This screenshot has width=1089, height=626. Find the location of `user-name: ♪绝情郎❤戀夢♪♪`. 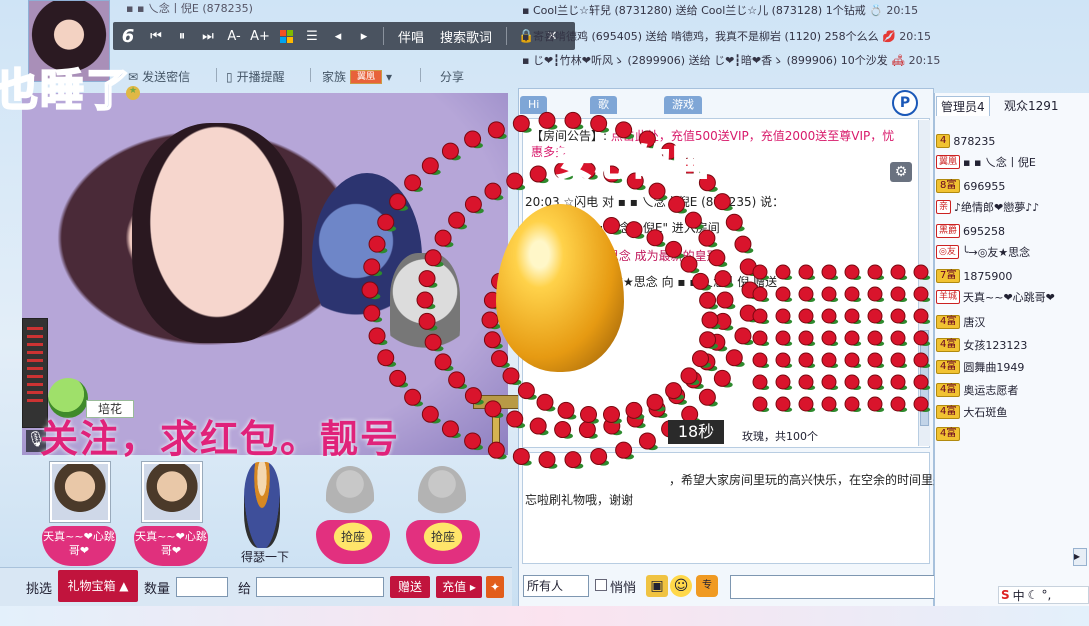

user-name: ♪绝情郎❤戀夢♪♪ is located at coordinates (997, 207).